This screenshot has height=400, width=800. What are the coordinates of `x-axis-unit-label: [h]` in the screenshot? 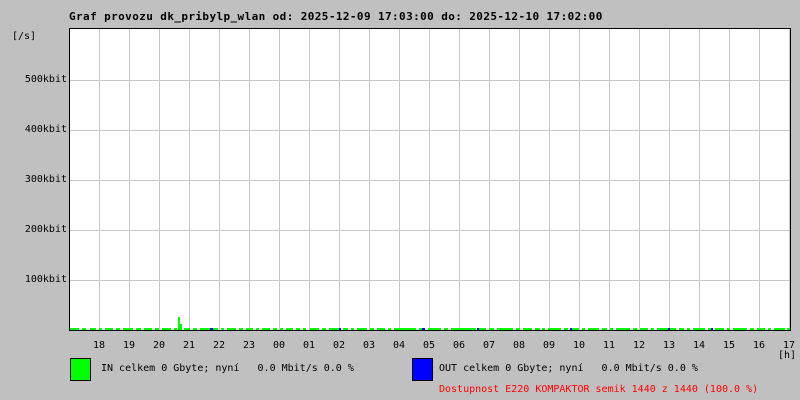 It's located at (786, 355).